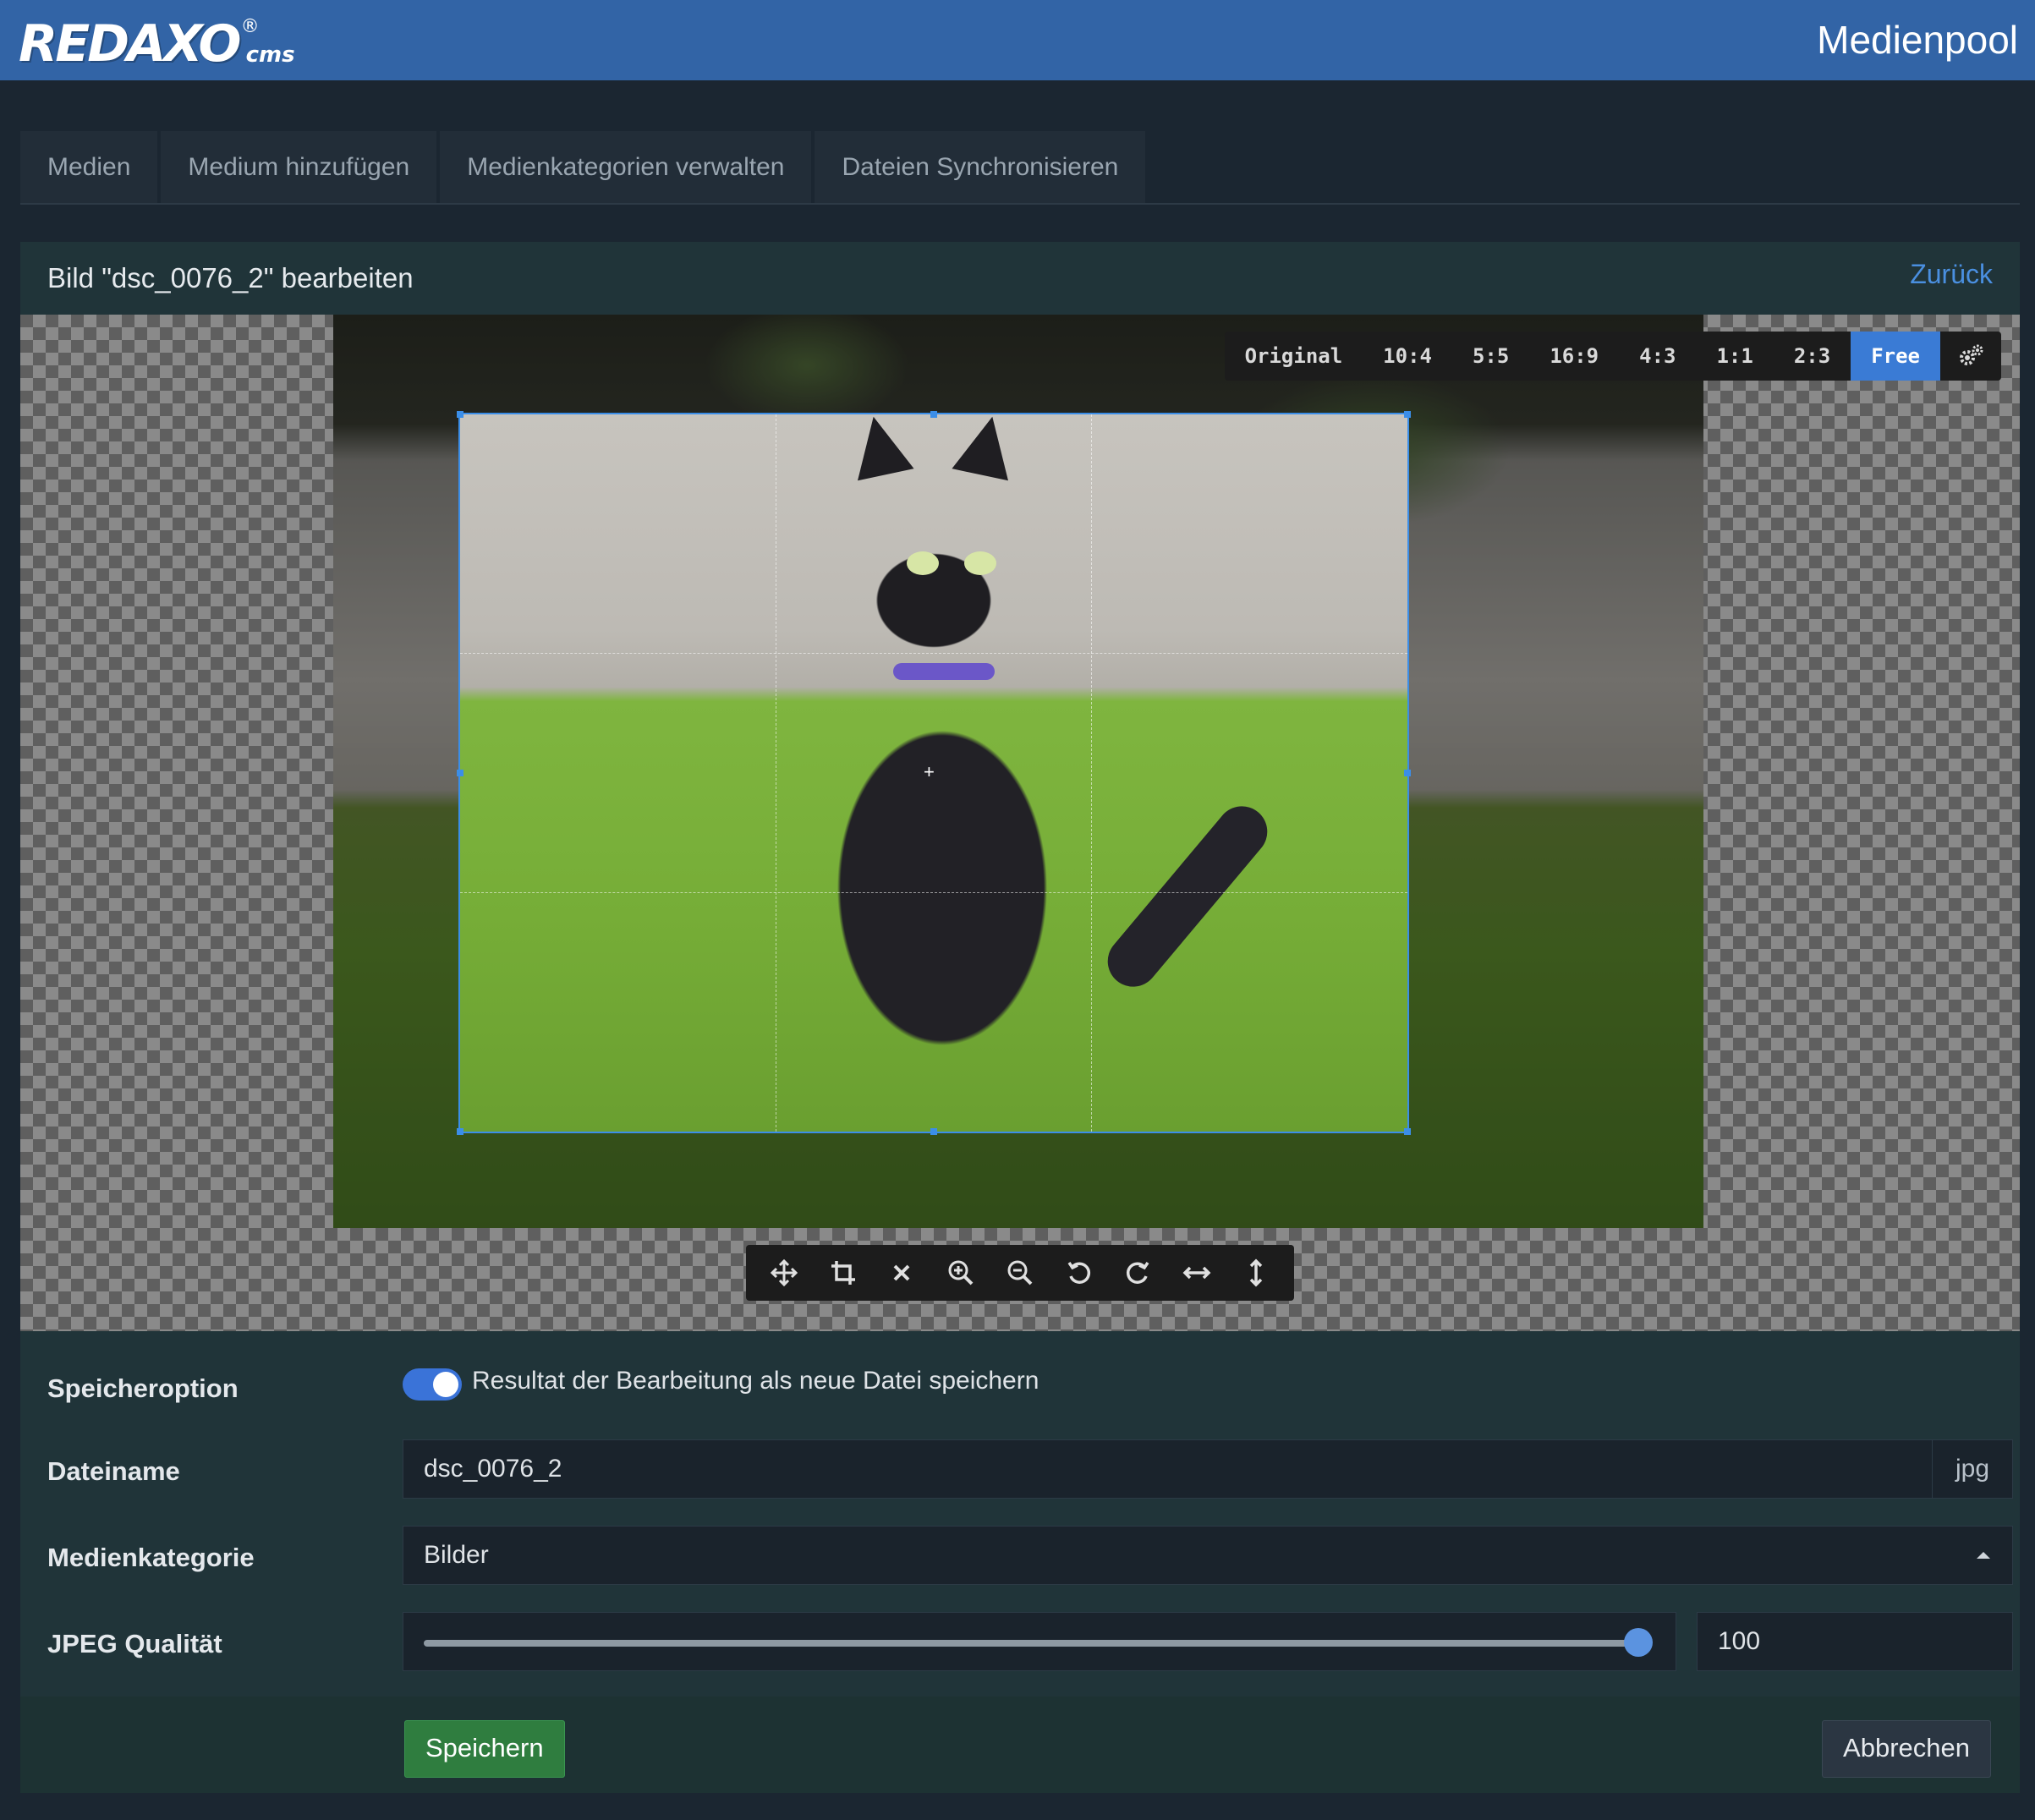 The image size is (2035, 1820). Describe the element at coordinates (930, 771) in the screenshot. I see `crop-center-icon: +` at that location.